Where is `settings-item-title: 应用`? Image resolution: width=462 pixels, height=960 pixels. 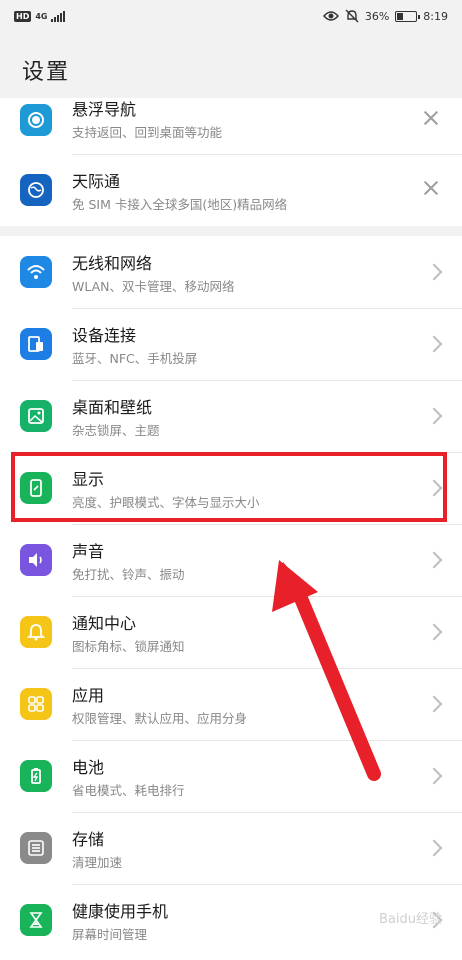
settings-item-title: 应用 is located at coordinates (88, 695).